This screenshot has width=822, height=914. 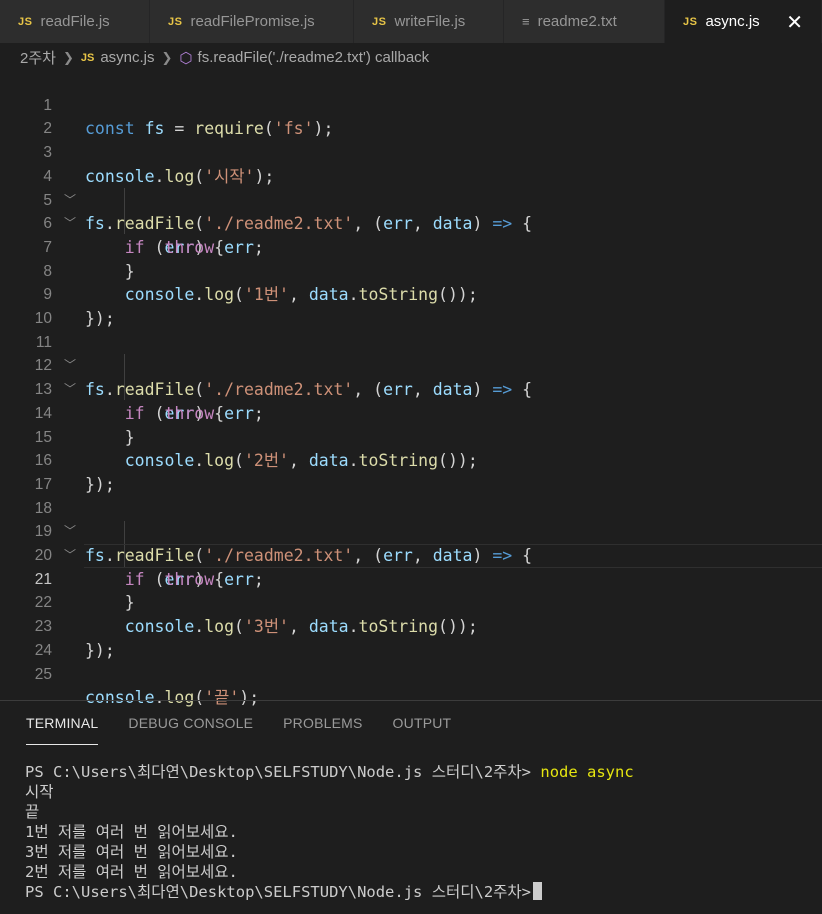 What do you see at coordinates (38, 57) in the screenshot?
I see `breadcrumb-folder: 2주차` at bounding box center [38, 57].